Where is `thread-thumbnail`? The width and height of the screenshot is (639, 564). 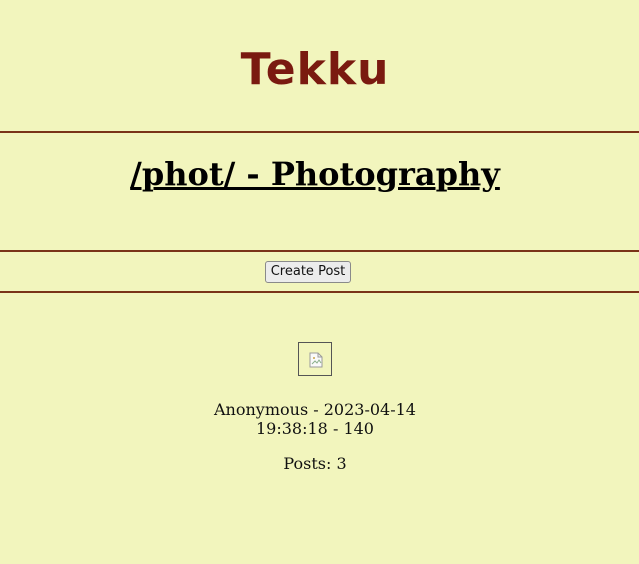 thread-thumbnail is located at coordinates (315, 359).